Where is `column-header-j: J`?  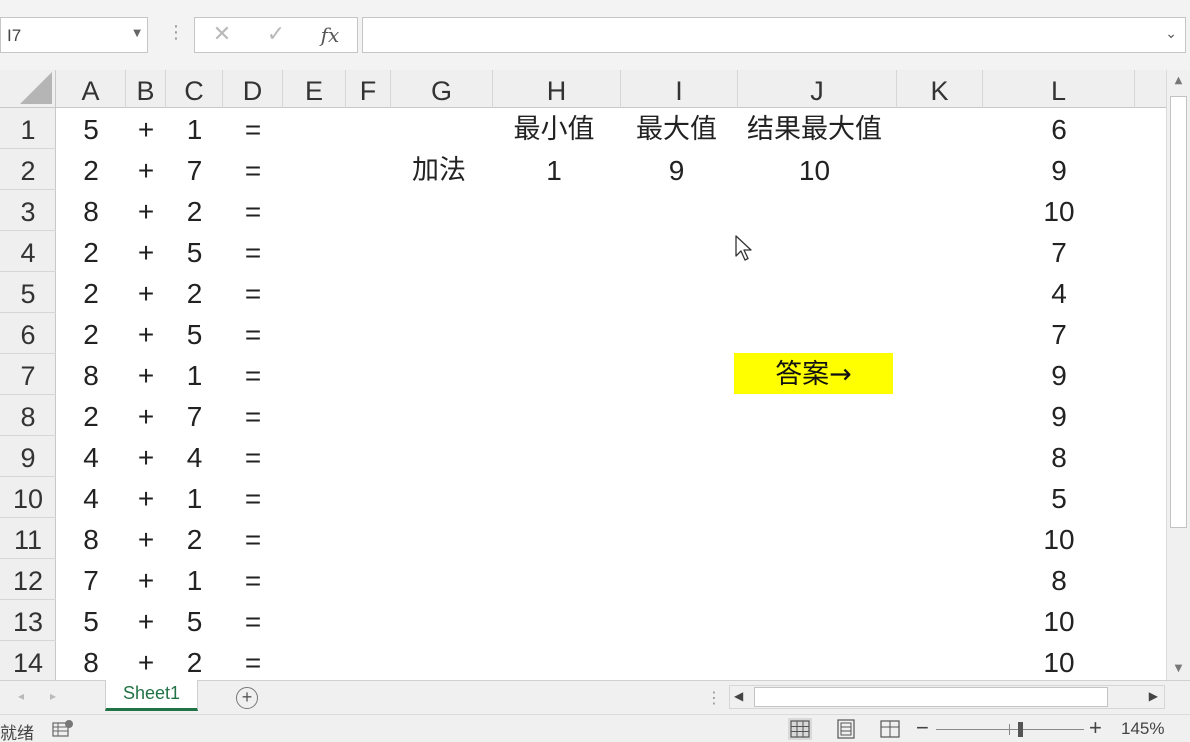
column-header-j: J is located at coordinates (817, 89).